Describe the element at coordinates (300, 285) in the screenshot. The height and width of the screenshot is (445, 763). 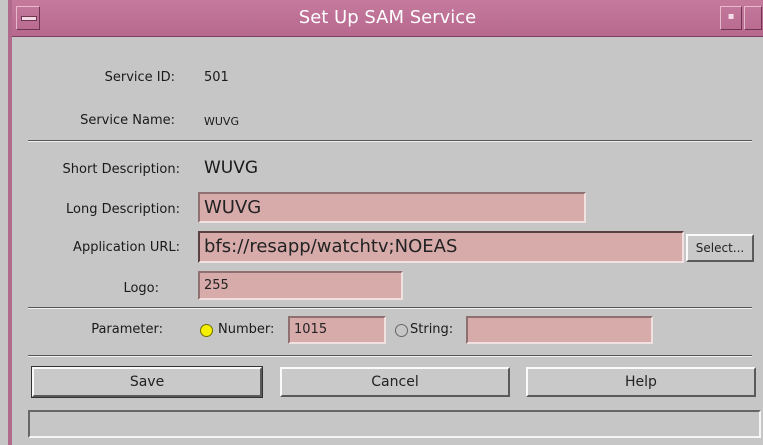
I see `logo-input: 255` at that location.